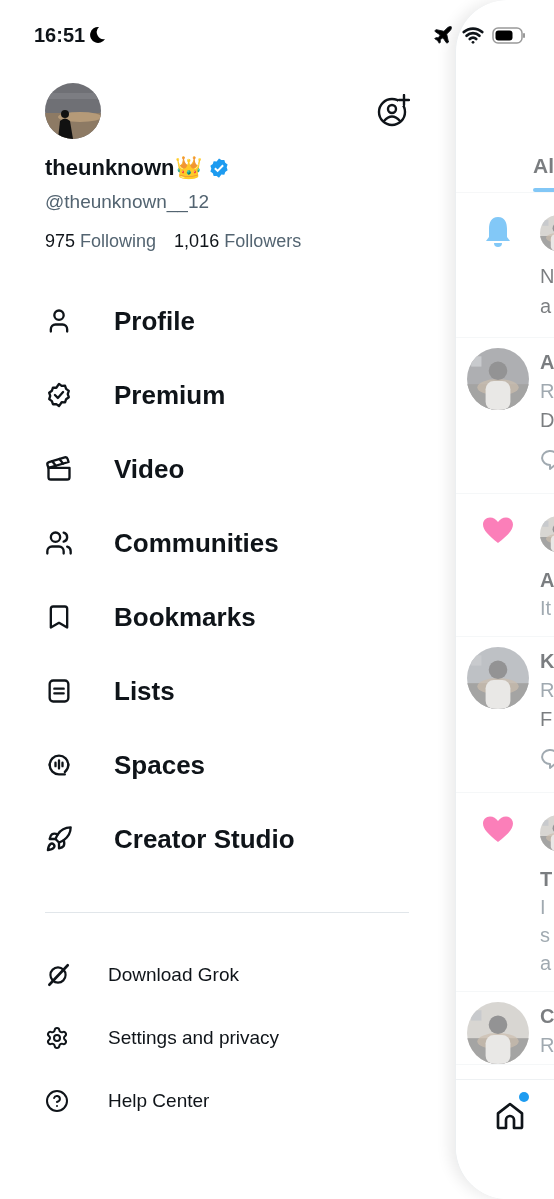 This screenshot has height=1199, width=554. Describe the element at coordinates (547, 719) in the screenshot. I see `notification-text: F` at that location.